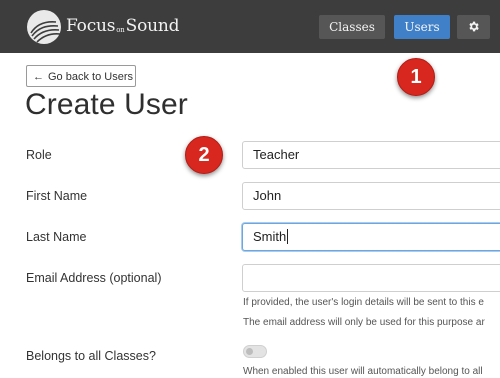  Describe the element at coordinates (204, 155) in the screenshot. I see `annotation-badge-2: 2` at that location.